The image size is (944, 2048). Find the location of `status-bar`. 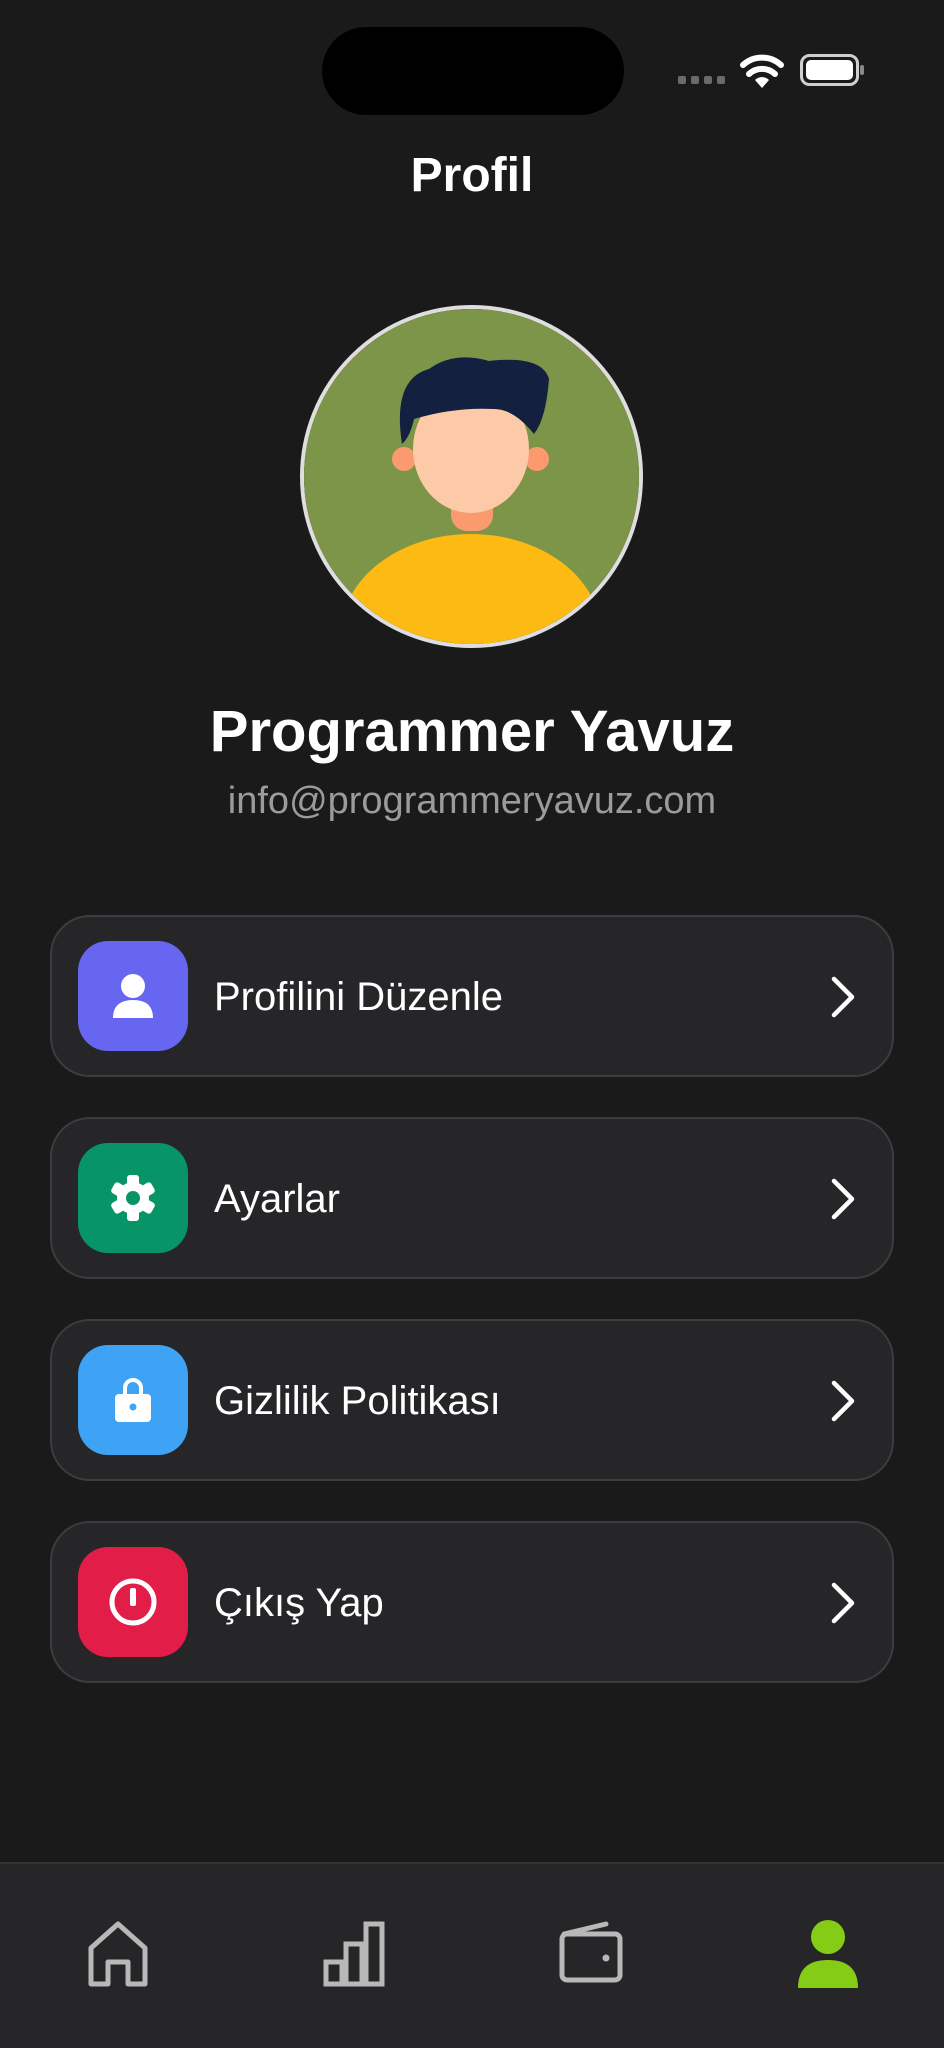

status-bar is located at coordinates (472, 60).